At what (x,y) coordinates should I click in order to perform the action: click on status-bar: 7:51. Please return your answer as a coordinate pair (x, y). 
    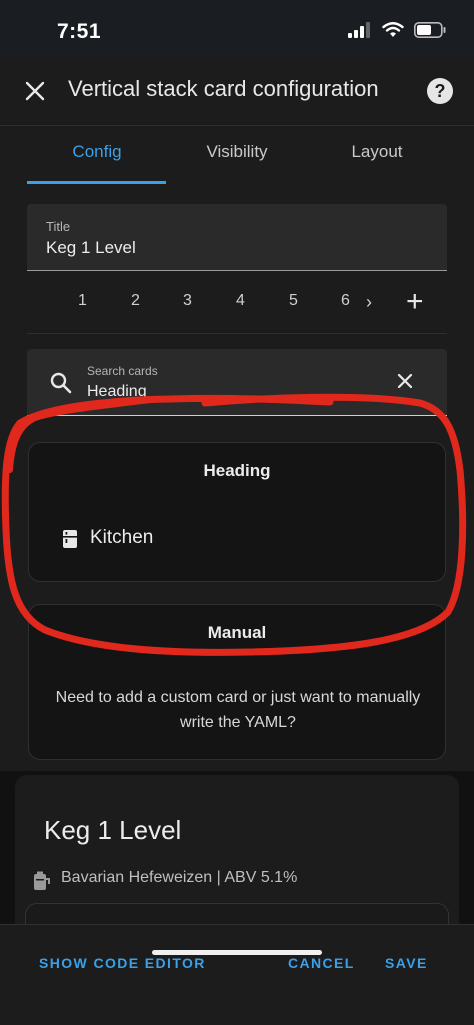
    Looking at the image, I should click on (237, 29).